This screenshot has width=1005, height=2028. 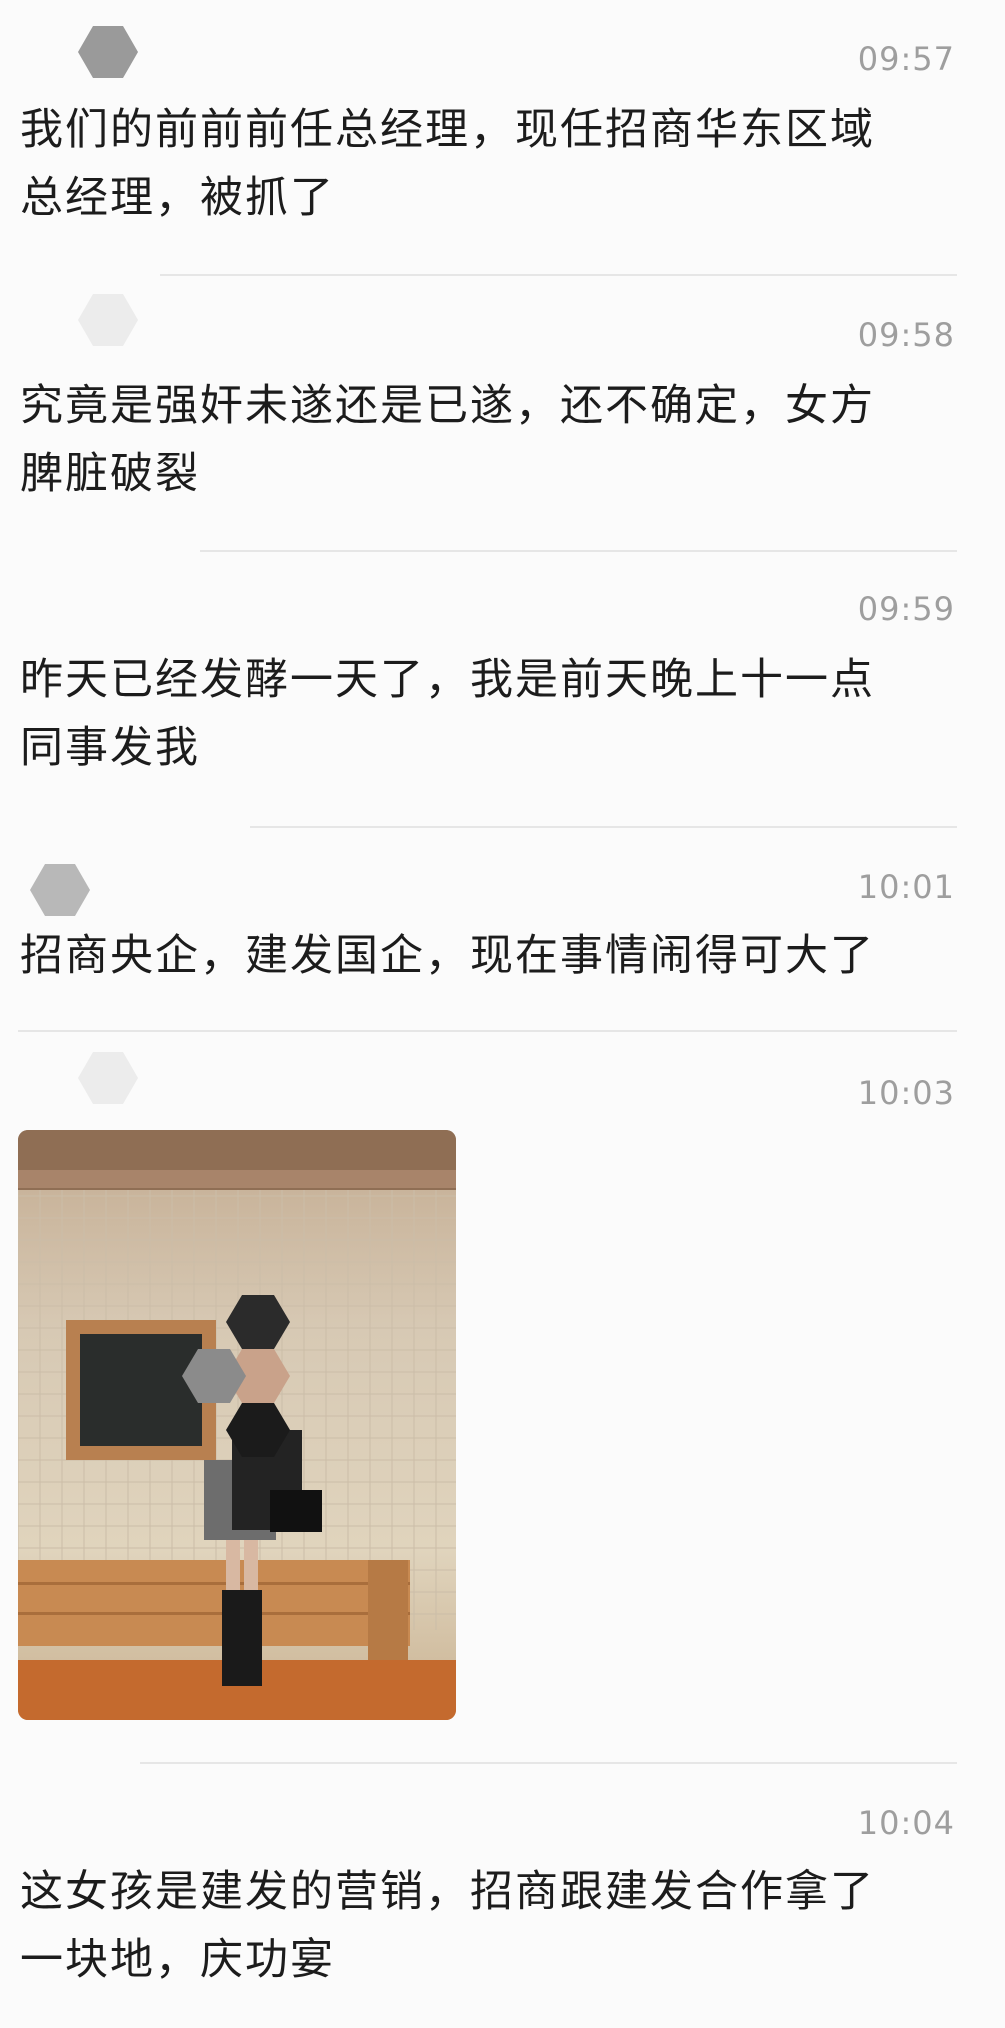 I want to click on photo-icon, so click(x=237, y=1425).